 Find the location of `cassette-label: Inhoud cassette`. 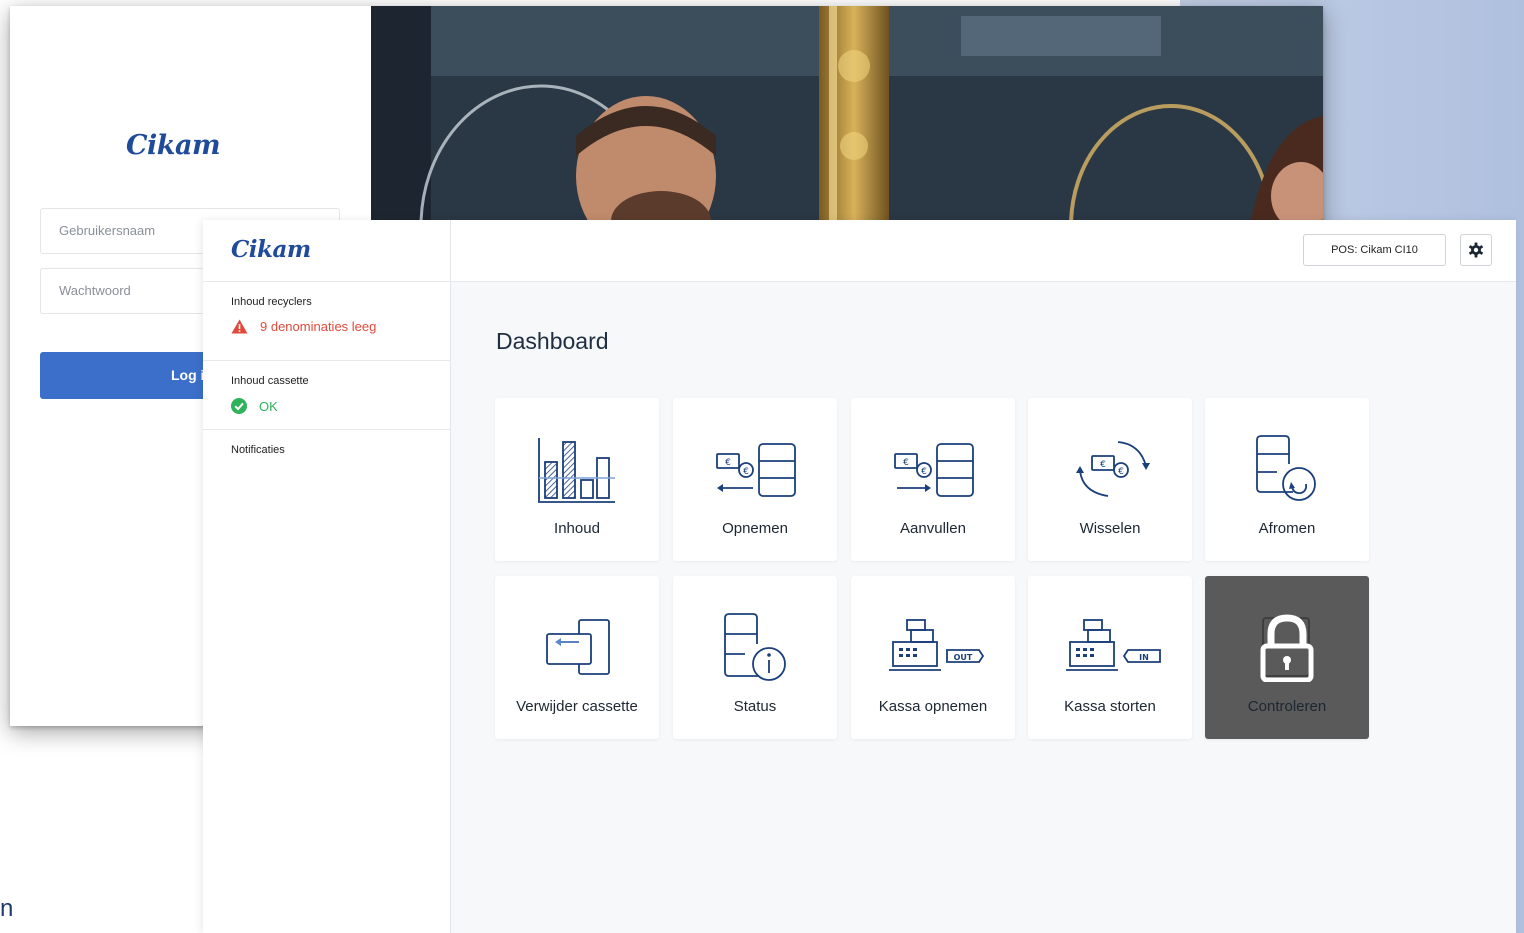

cassette-label: Inhoud cassette is located at coordinates (270, 381).